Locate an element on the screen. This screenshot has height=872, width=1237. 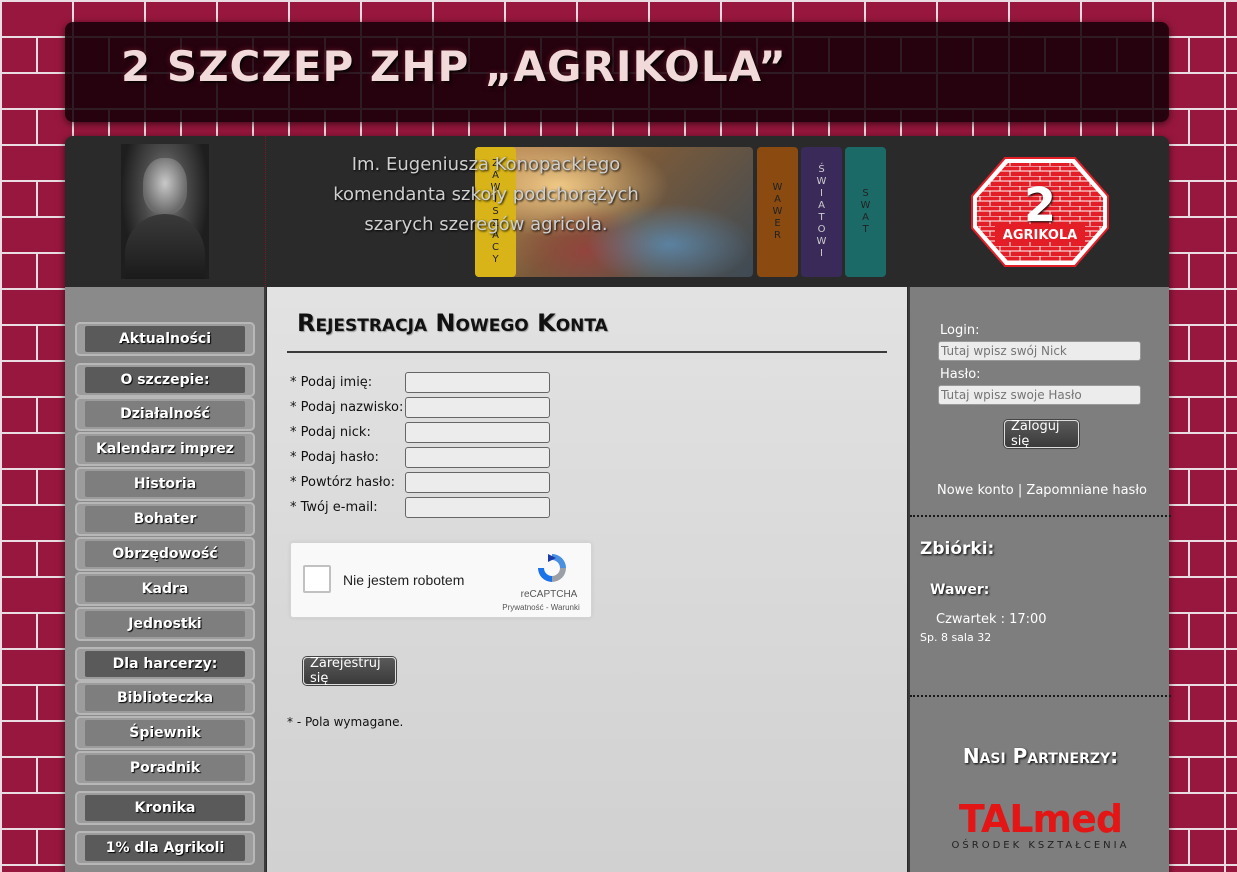
form-row-first-name: * Podaj imię: is located at coordinates (420, 383).